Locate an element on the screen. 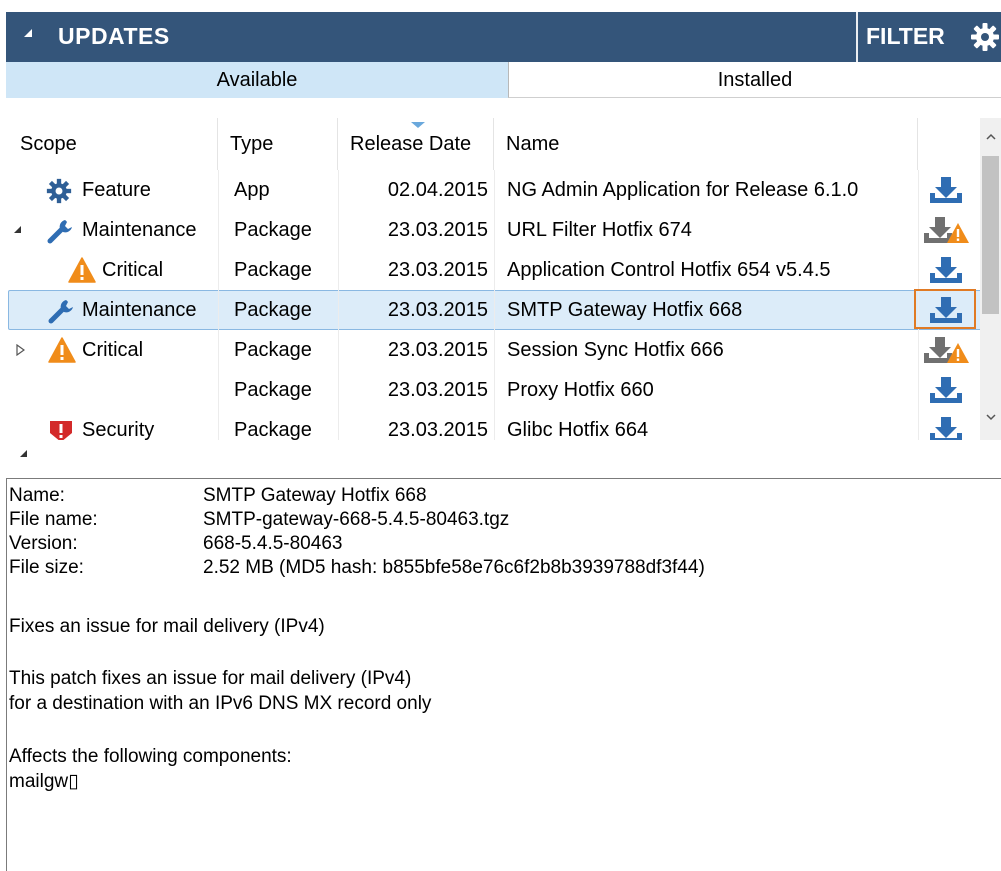  column-header-name: Name is located at coordinates (706, 144).